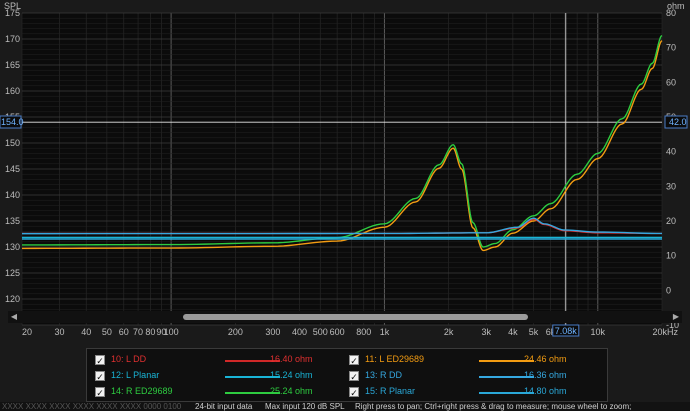 The image size is (690, 411). What do you see at coordinates (107, 332) in the screenshot?
I see `x-tick-label: 50` at bounding box center [107, 332].